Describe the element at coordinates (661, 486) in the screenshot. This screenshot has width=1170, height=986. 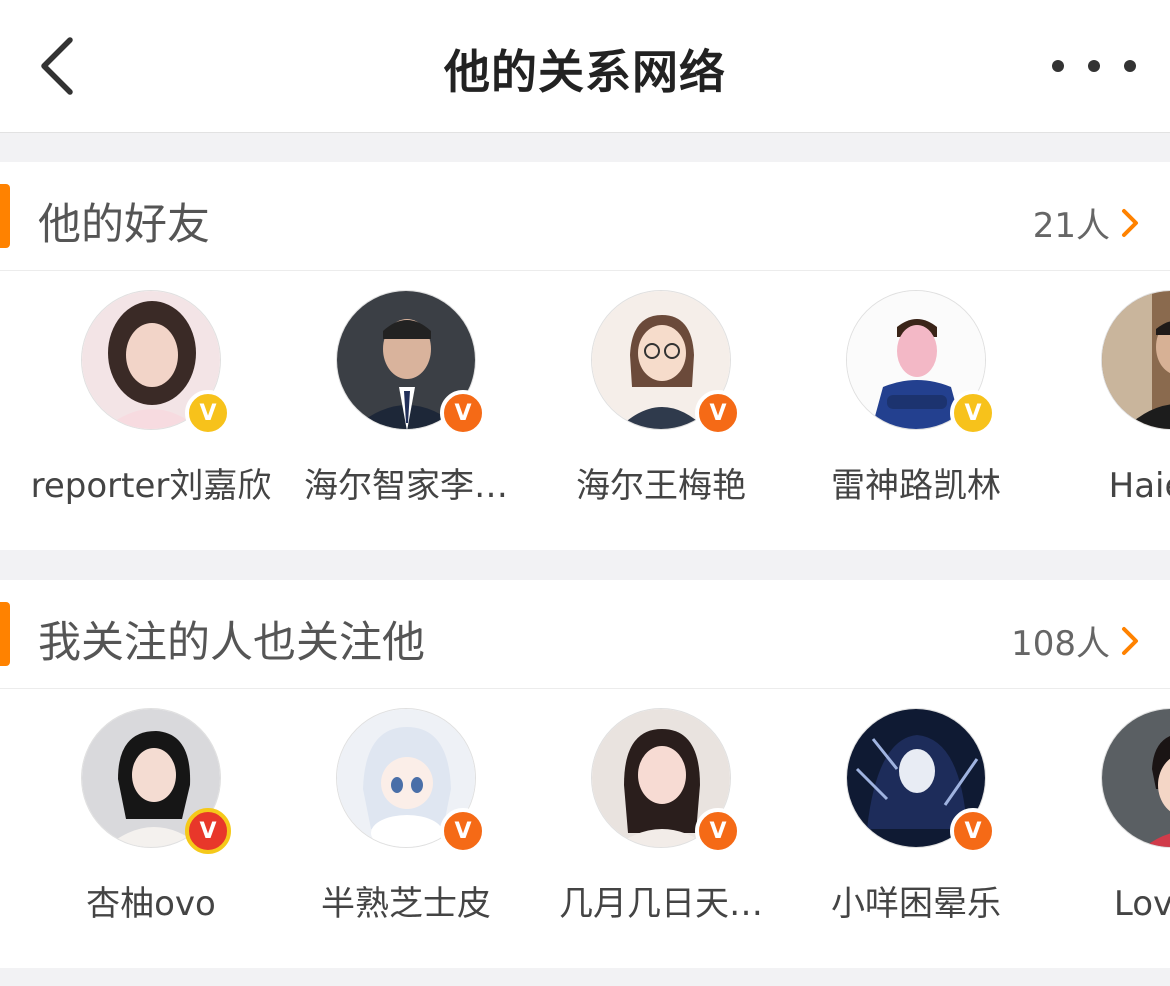
I see `user-name: 海尔王梅艳` at that location.